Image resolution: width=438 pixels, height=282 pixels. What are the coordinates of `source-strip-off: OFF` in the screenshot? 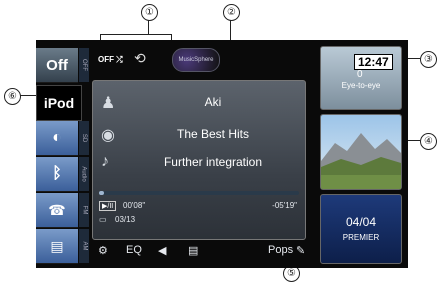 It's located at (84, 65).